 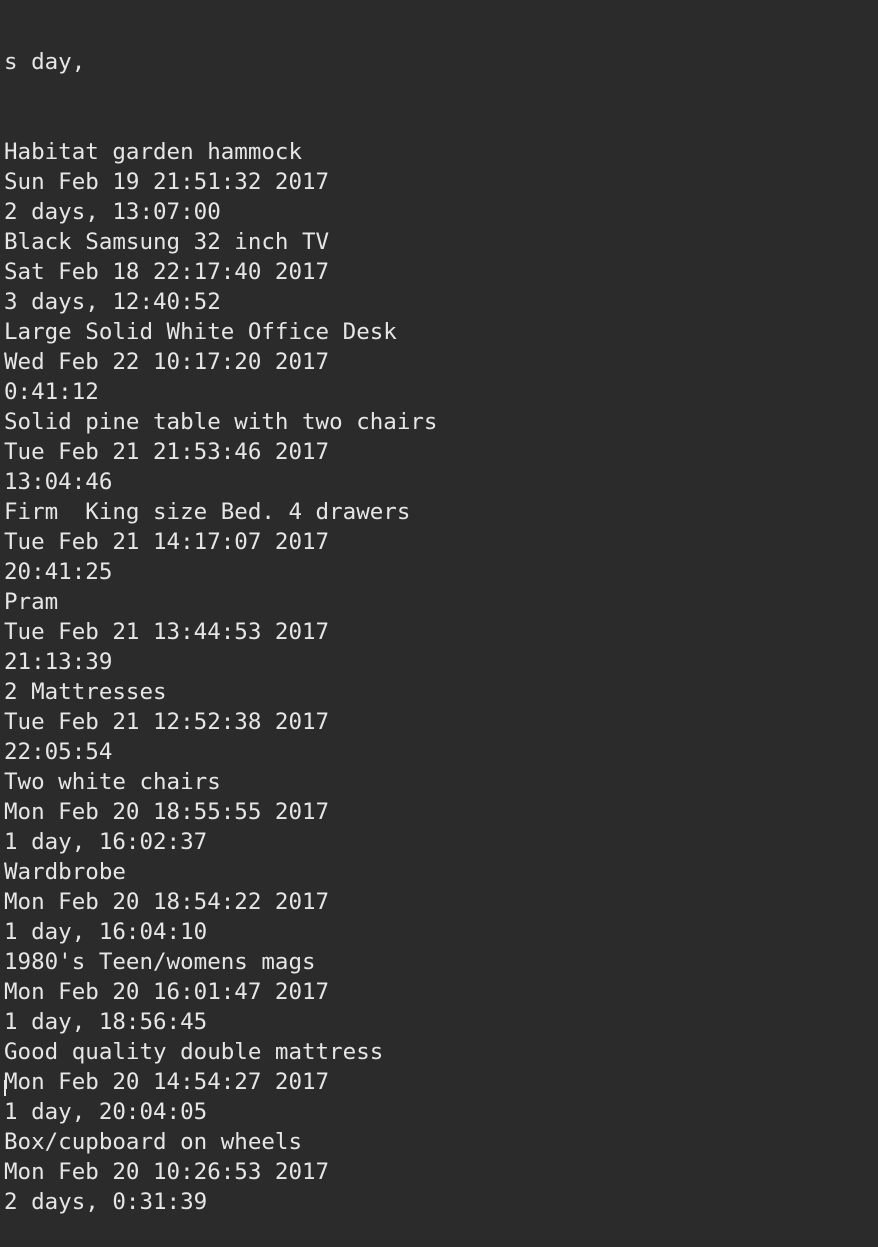 I want to click on entry-date: Tue Feb 21 13:44:53 2017, so click(x=167, y=632).